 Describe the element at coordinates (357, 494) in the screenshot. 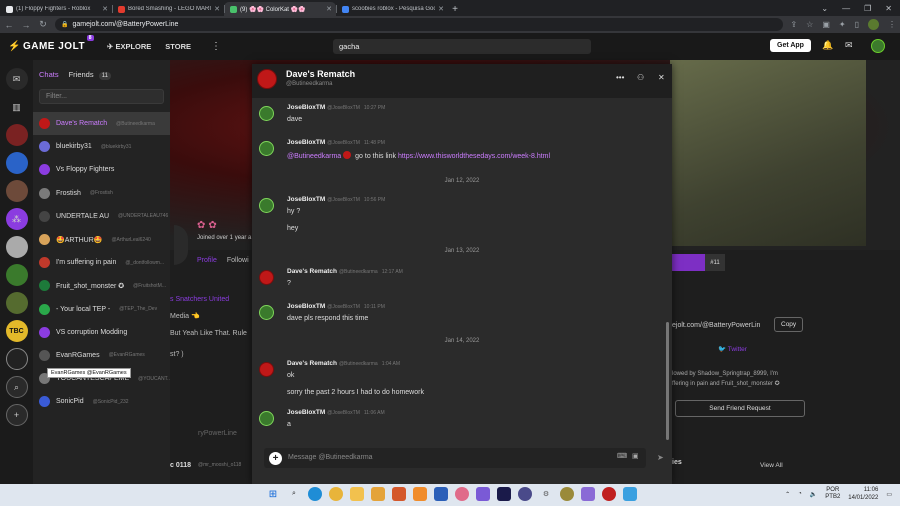

I see `file-explorer-icon` at that location.